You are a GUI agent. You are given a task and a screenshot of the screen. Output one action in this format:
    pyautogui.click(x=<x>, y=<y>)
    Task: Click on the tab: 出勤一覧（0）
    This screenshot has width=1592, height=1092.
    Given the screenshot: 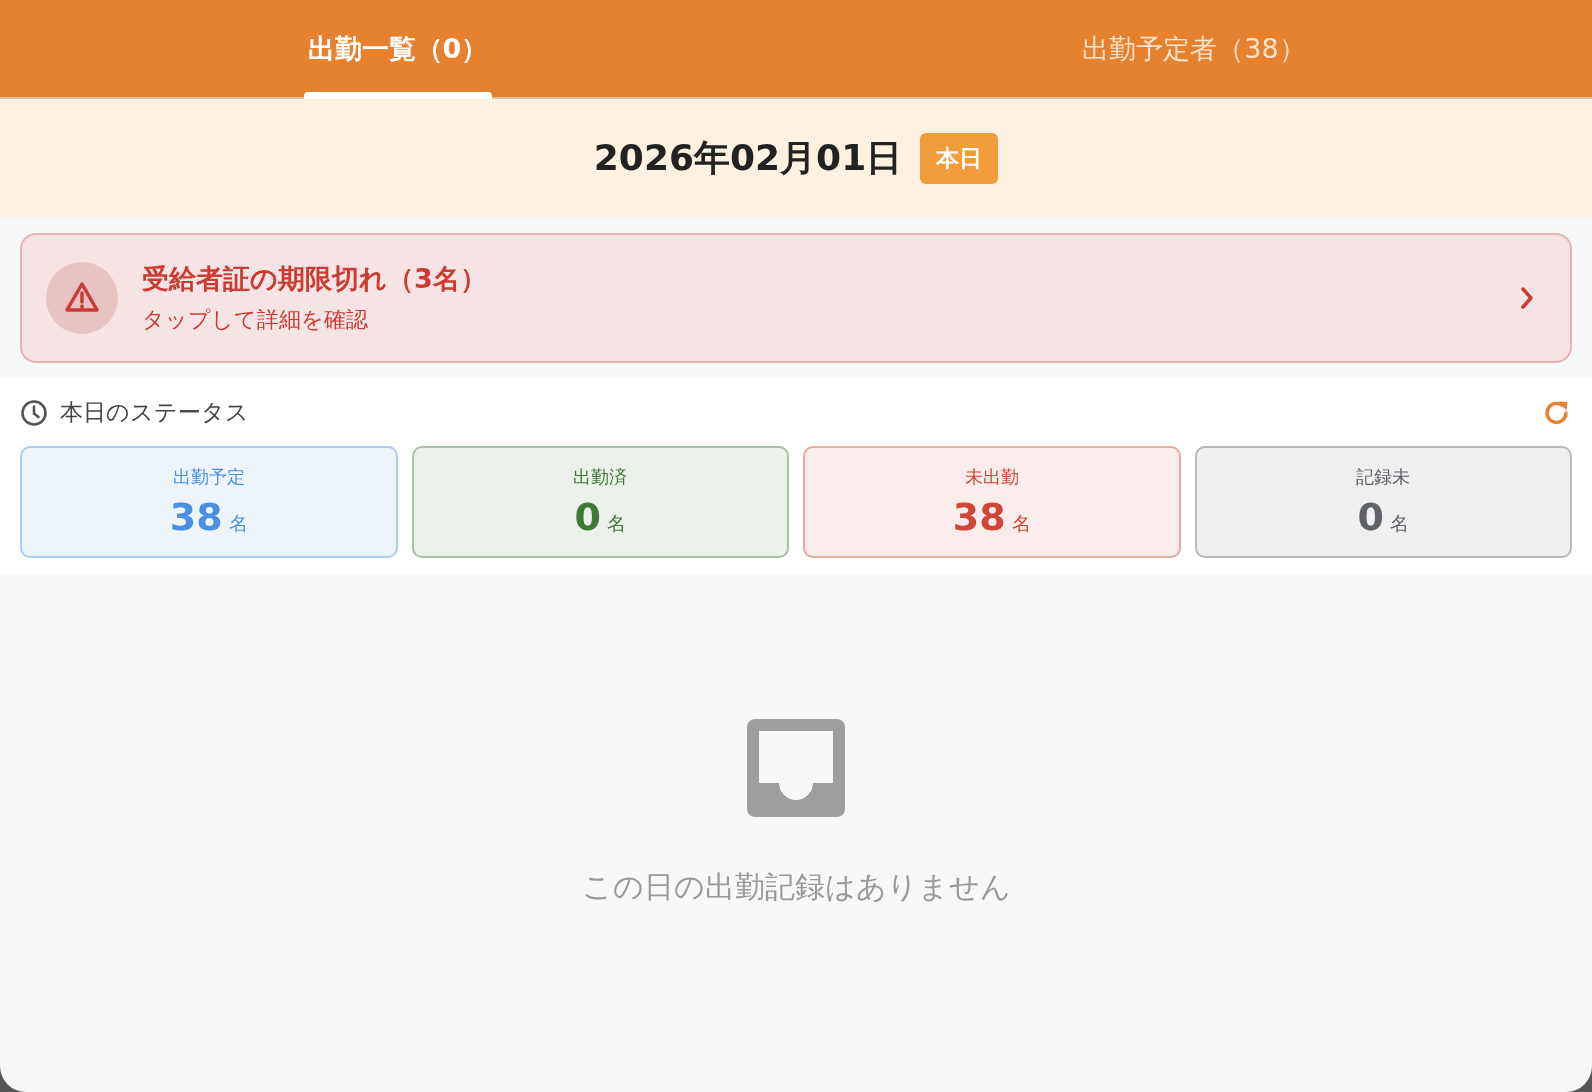 What is the action you would take?
    pyautogui.click(x=398, y=48)
    